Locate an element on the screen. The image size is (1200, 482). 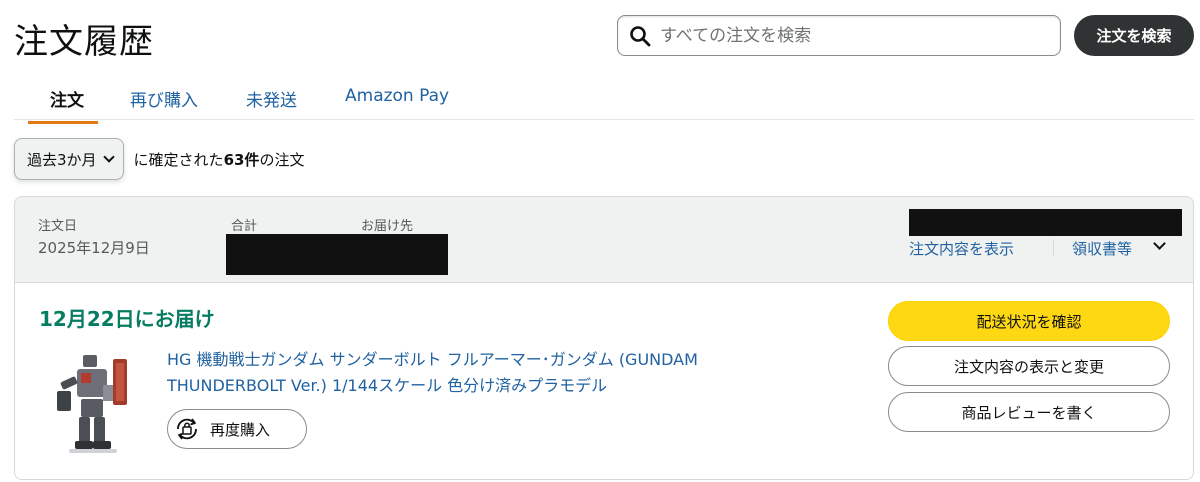
buy-again-button: 再度購入 is located at coordinates (237, 429).